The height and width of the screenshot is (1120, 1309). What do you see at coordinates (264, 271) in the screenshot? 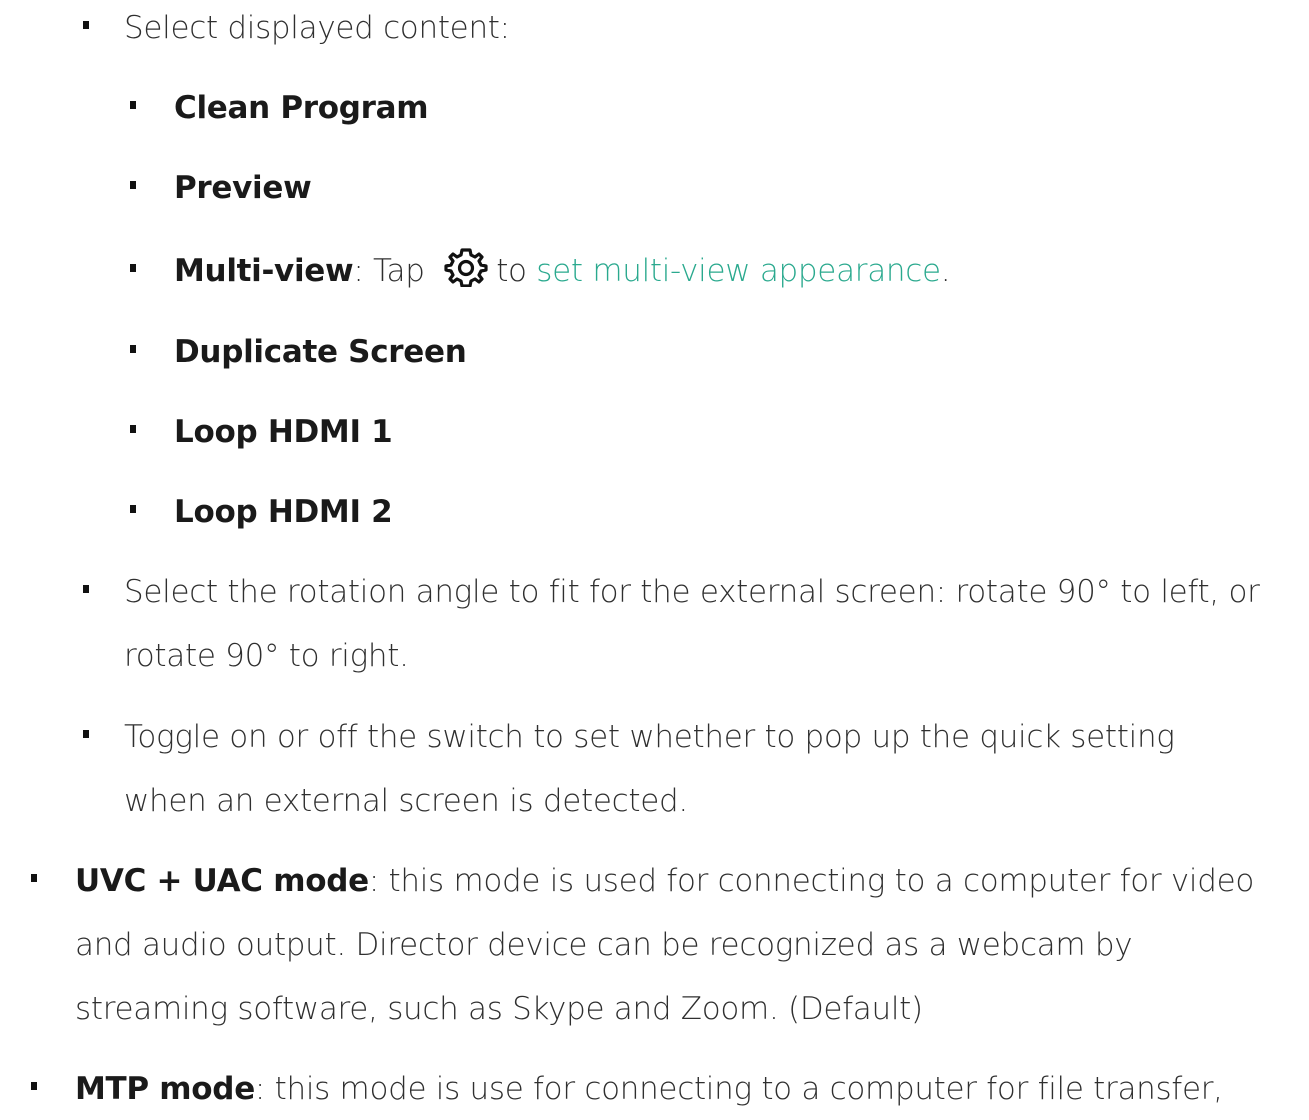
I see `multiview-label: Multi-view` at bounding box center [264, 271].